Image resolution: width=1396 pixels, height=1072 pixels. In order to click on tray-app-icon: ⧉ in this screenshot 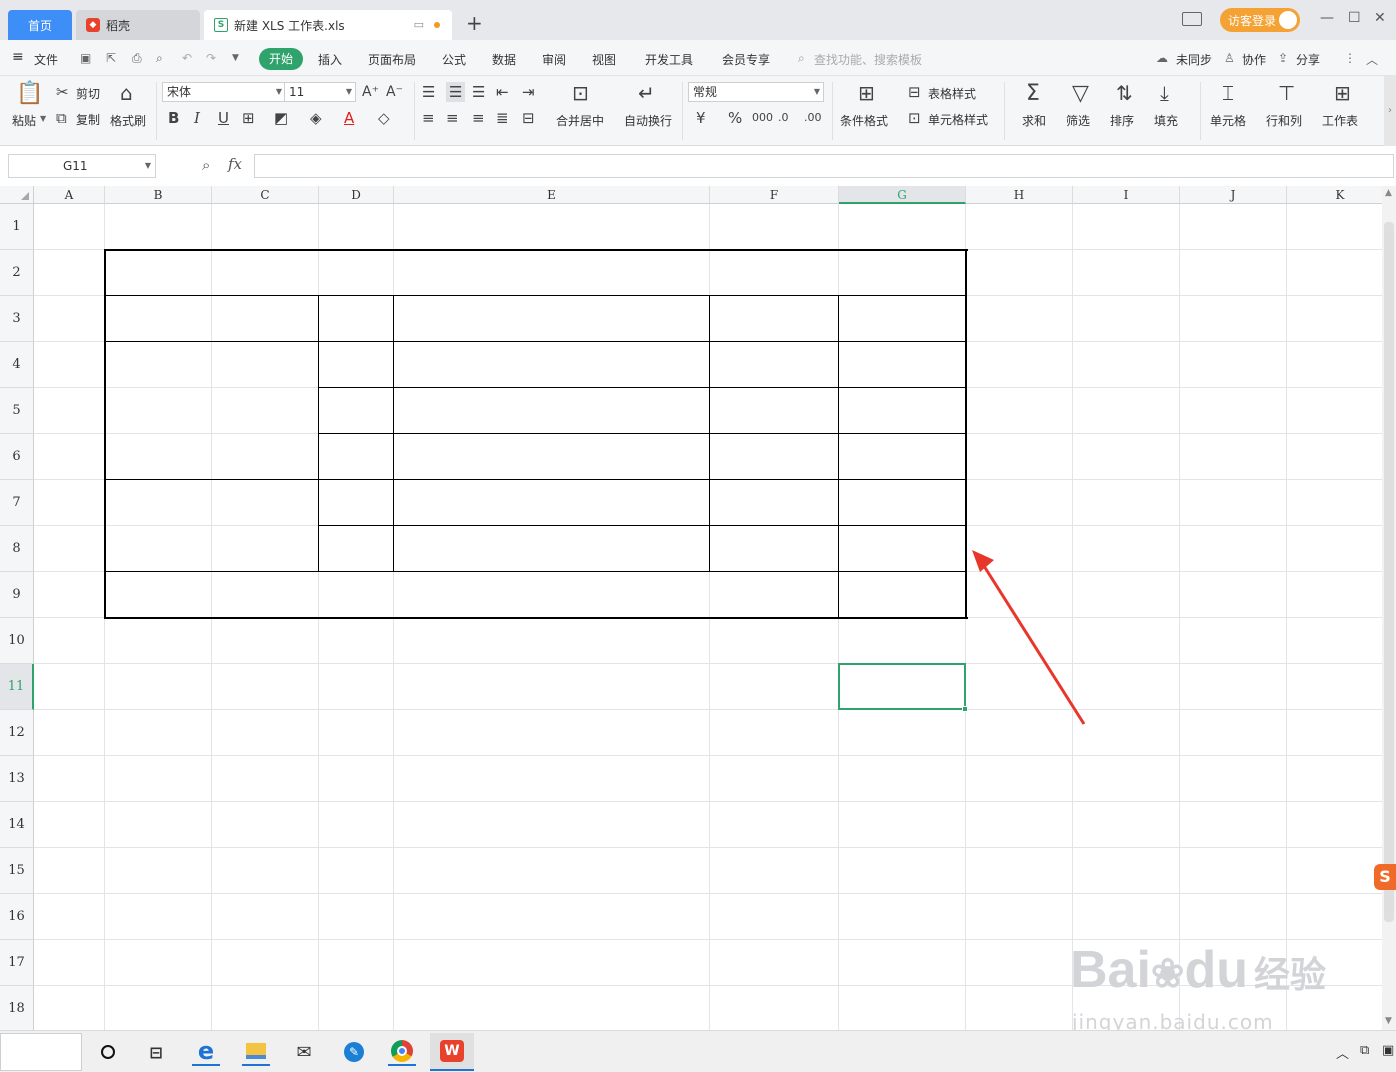, I will do `click(1364, 1050)`.